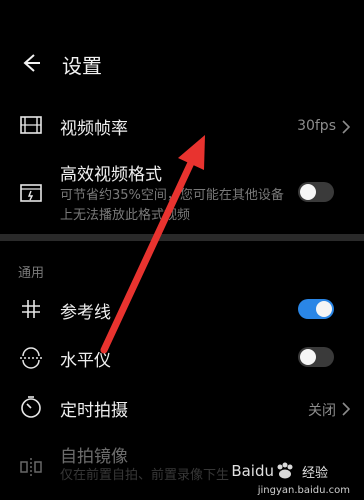 The width and height of the screenshot is (364, 500). Describe the element at coordinates (294, 478) in the screenshot. I see `watermark: Baidu 经验 jingyan.baidu.com` at that location.